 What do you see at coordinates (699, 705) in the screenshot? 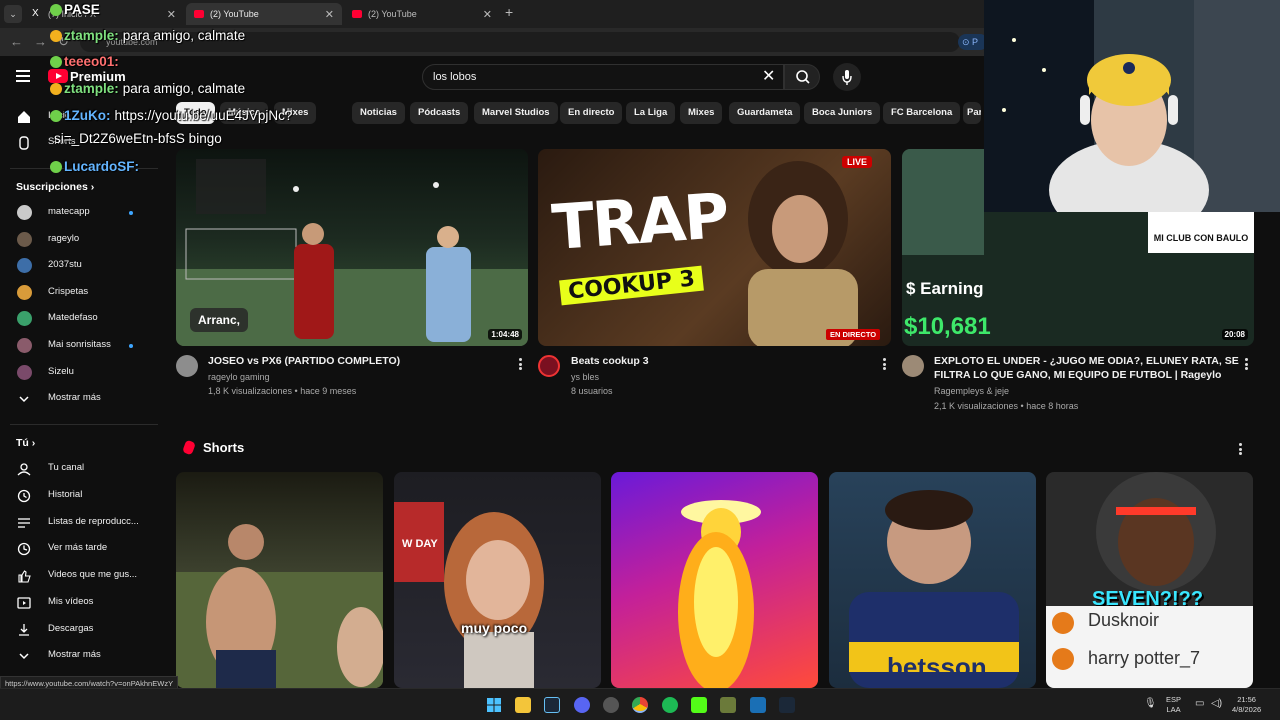
I see `kick-icon` at bounding box center [699, 705].